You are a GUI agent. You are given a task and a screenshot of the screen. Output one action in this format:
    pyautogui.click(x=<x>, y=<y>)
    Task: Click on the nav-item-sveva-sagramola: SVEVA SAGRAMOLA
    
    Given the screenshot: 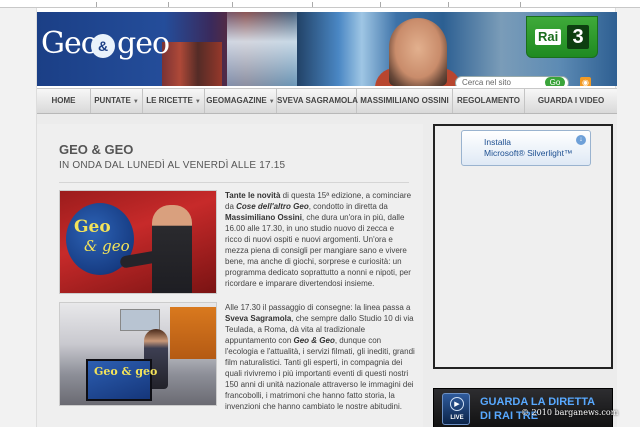 What is the action you would take?
    pyautogui.click(x=317, y=101)
    